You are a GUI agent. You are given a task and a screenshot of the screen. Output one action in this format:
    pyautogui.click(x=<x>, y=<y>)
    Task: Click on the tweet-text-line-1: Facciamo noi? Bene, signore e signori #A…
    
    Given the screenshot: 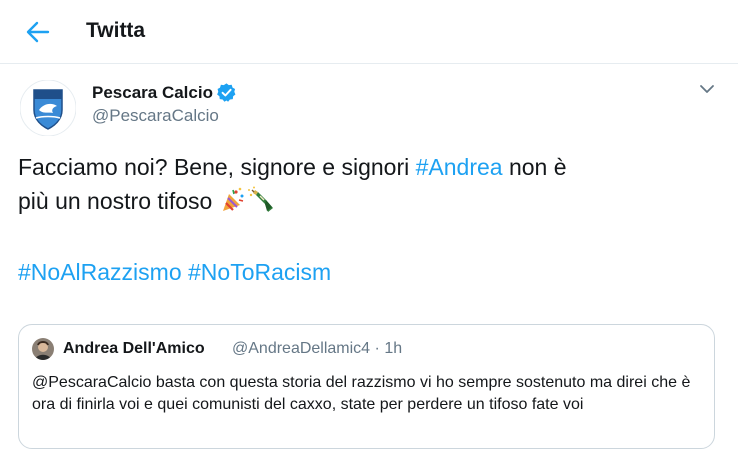 What is the action you would take?
    pyautogui.click(x=368, y=167)
    